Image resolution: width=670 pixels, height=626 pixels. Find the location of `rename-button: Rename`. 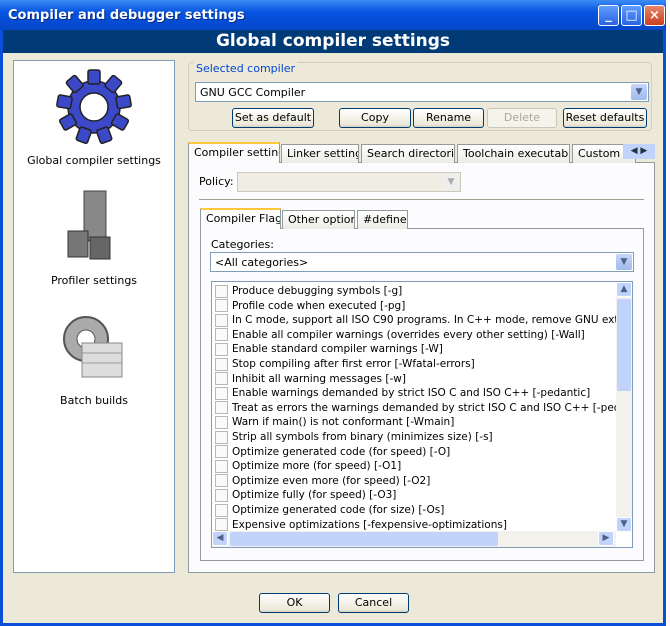

rename-button: Rename is located at coordinates (448, 118).